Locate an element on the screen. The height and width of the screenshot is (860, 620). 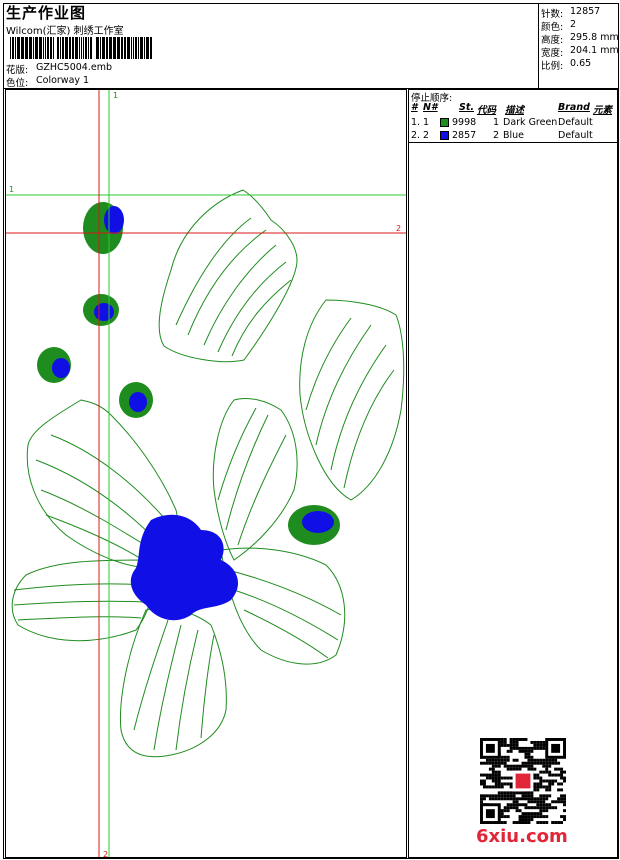
col-element: 元素 is located at coordinates (603, 110).